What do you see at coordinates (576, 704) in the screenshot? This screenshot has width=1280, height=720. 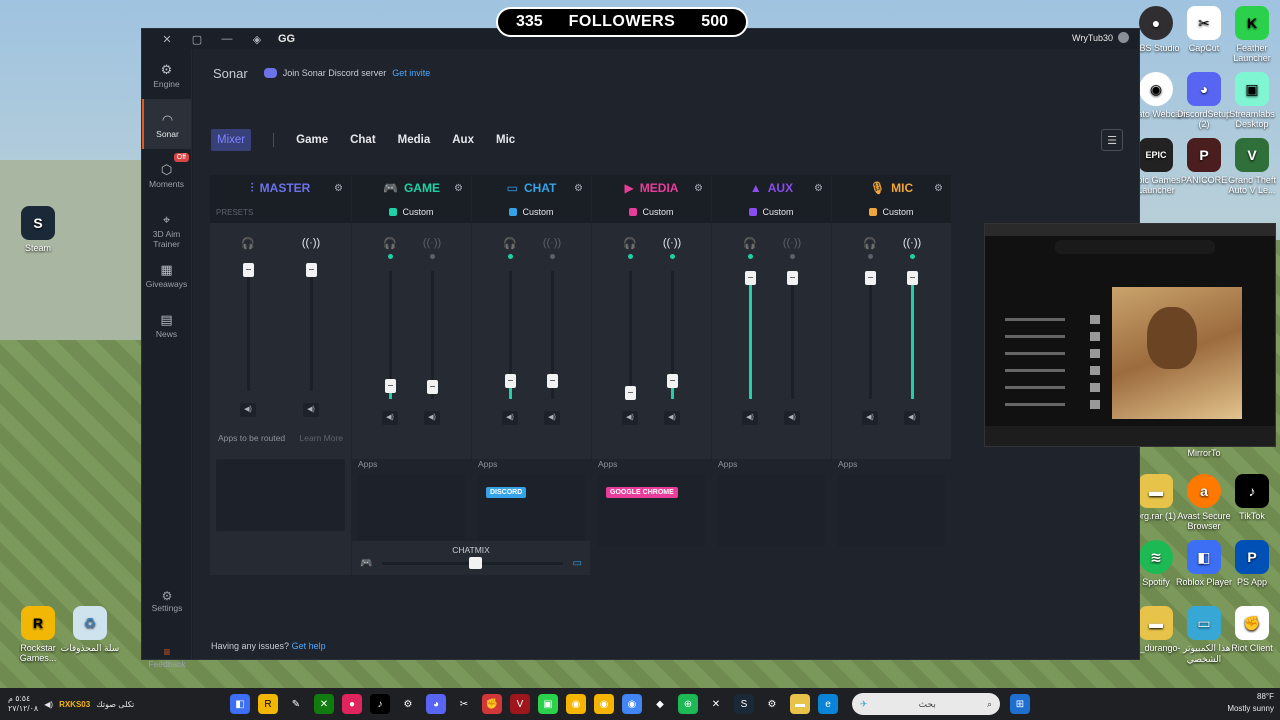 I see `chrome-icon: ◉` at bounding box center [576, 704].